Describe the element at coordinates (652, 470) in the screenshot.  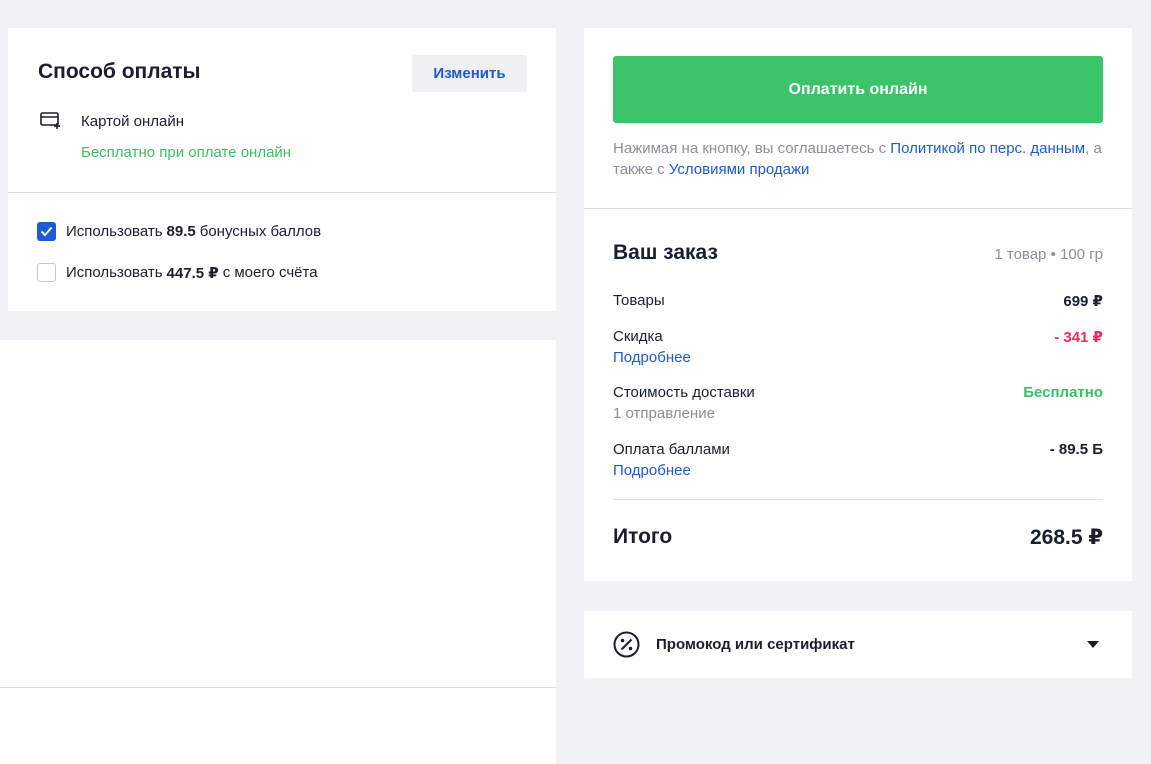
I see `points-details-link: Подробнее` at that location.